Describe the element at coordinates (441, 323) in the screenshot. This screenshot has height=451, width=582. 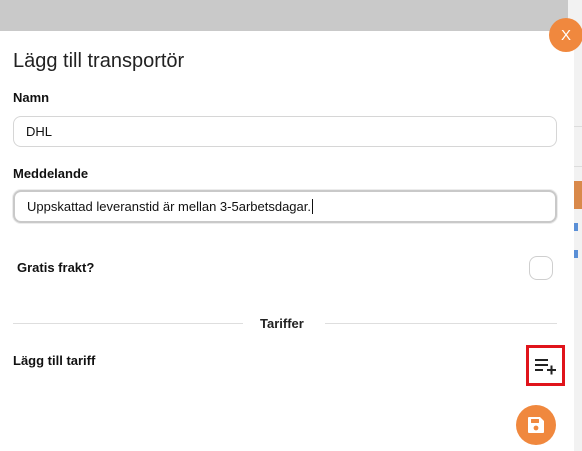
I see `section-divider-right` at that location.